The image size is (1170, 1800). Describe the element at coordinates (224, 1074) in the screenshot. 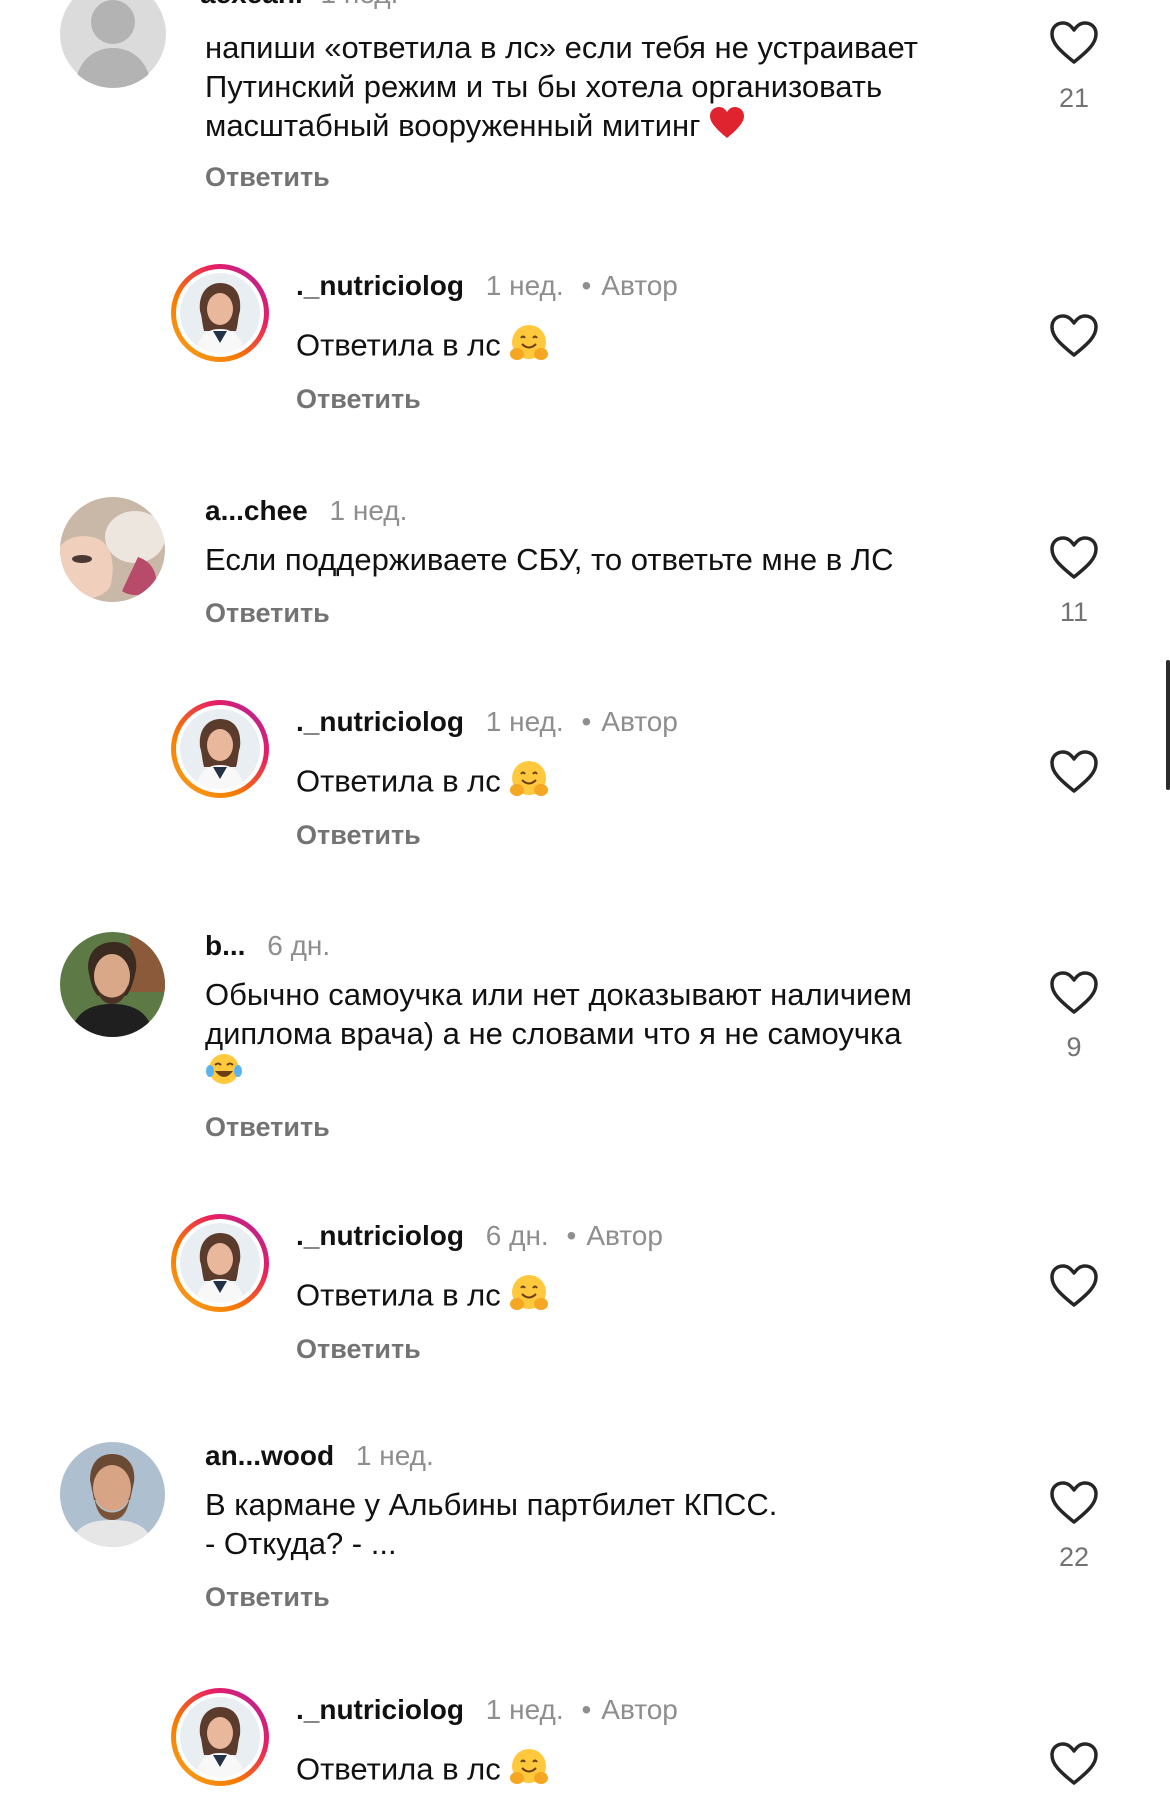

I see `tears-of-joy-emoji` at that location.